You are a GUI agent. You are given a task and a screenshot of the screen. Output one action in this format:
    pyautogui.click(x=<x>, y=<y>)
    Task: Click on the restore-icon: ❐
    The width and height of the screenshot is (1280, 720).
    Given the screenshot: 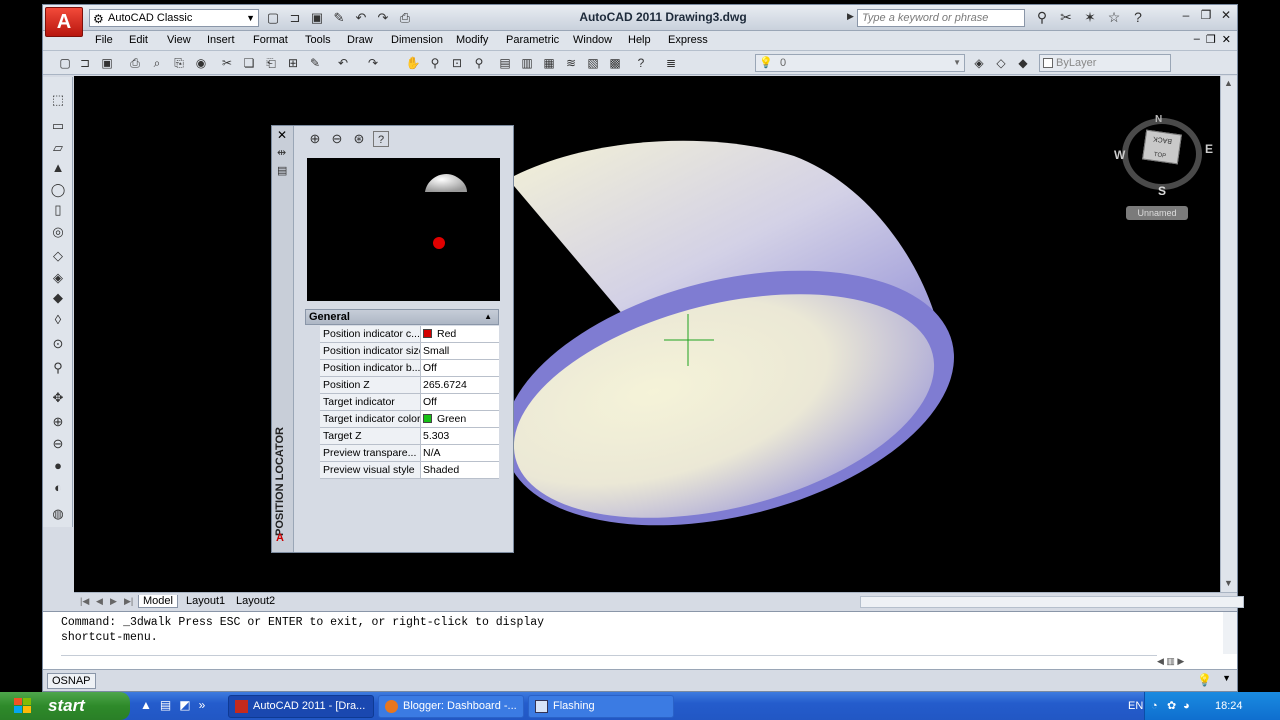 What is the action you would take?
    pyautogui.click(x=1206, y=16)
    